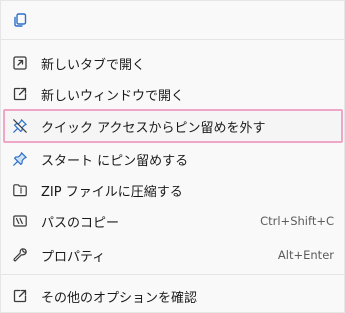 The width and height of the screenshot is (345, 313). What do you see at coordinates (112, 192) in the screenshot?
I see `menu-item-label: ZIP ファイルに圧縮する` at bounding box center [112, 192].